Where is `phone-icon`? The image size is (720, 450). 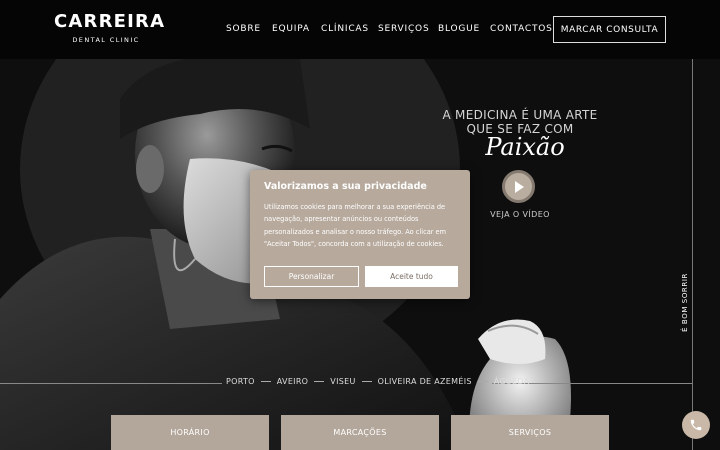
phone-icon is located at coordinates (696, 425).